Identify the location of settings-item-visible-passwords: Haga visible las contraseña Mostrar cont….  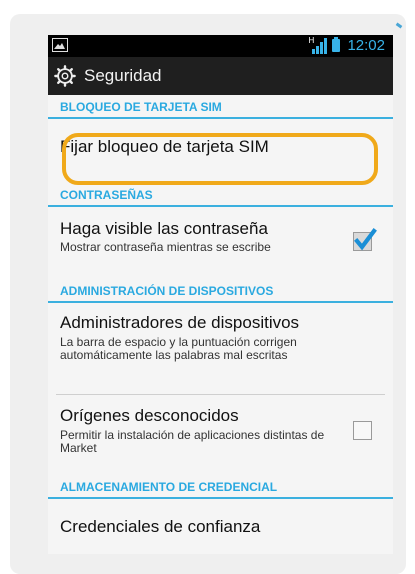
(220, 242).